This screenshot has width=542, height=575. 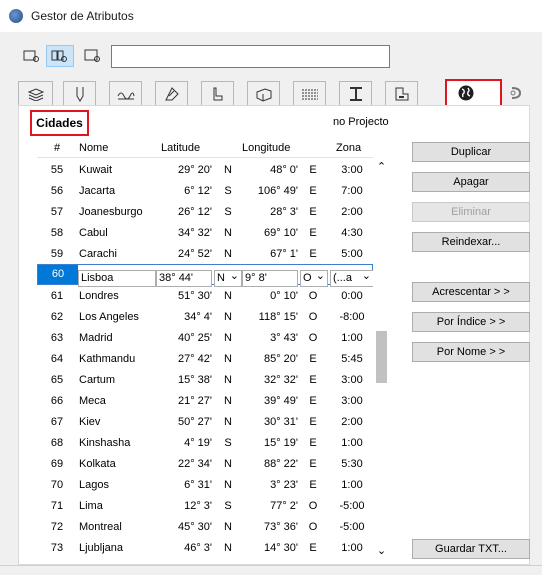 I want to click on delete-button: Apagar, so click(x=471, y=182).